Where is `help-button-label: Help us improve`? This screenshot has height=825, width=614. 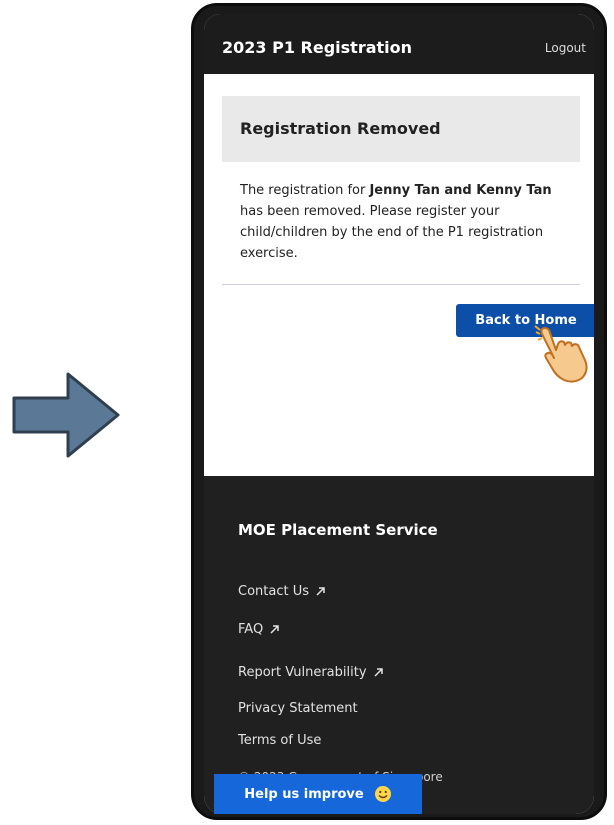 help-button-label: Help us improve is located at coordinates (304, 794).